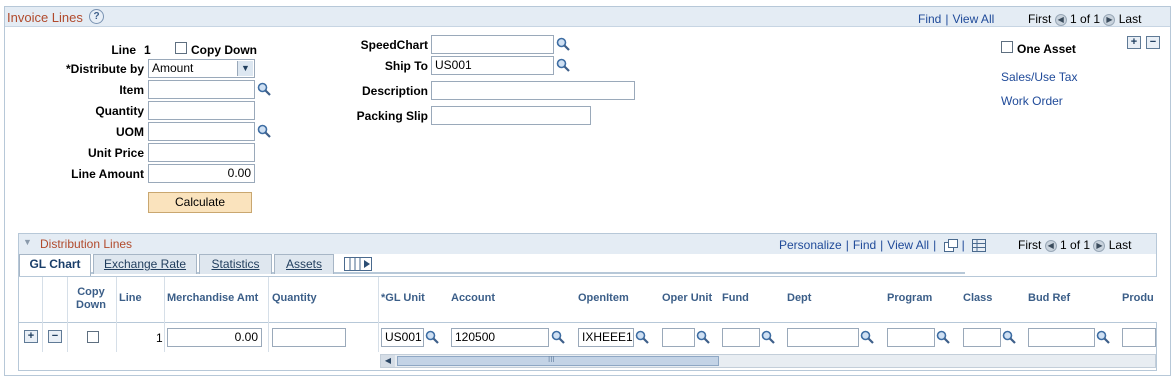 This screenshot has height=382, width=1175. I want to click on row-quantity-input, so click(309, 337).